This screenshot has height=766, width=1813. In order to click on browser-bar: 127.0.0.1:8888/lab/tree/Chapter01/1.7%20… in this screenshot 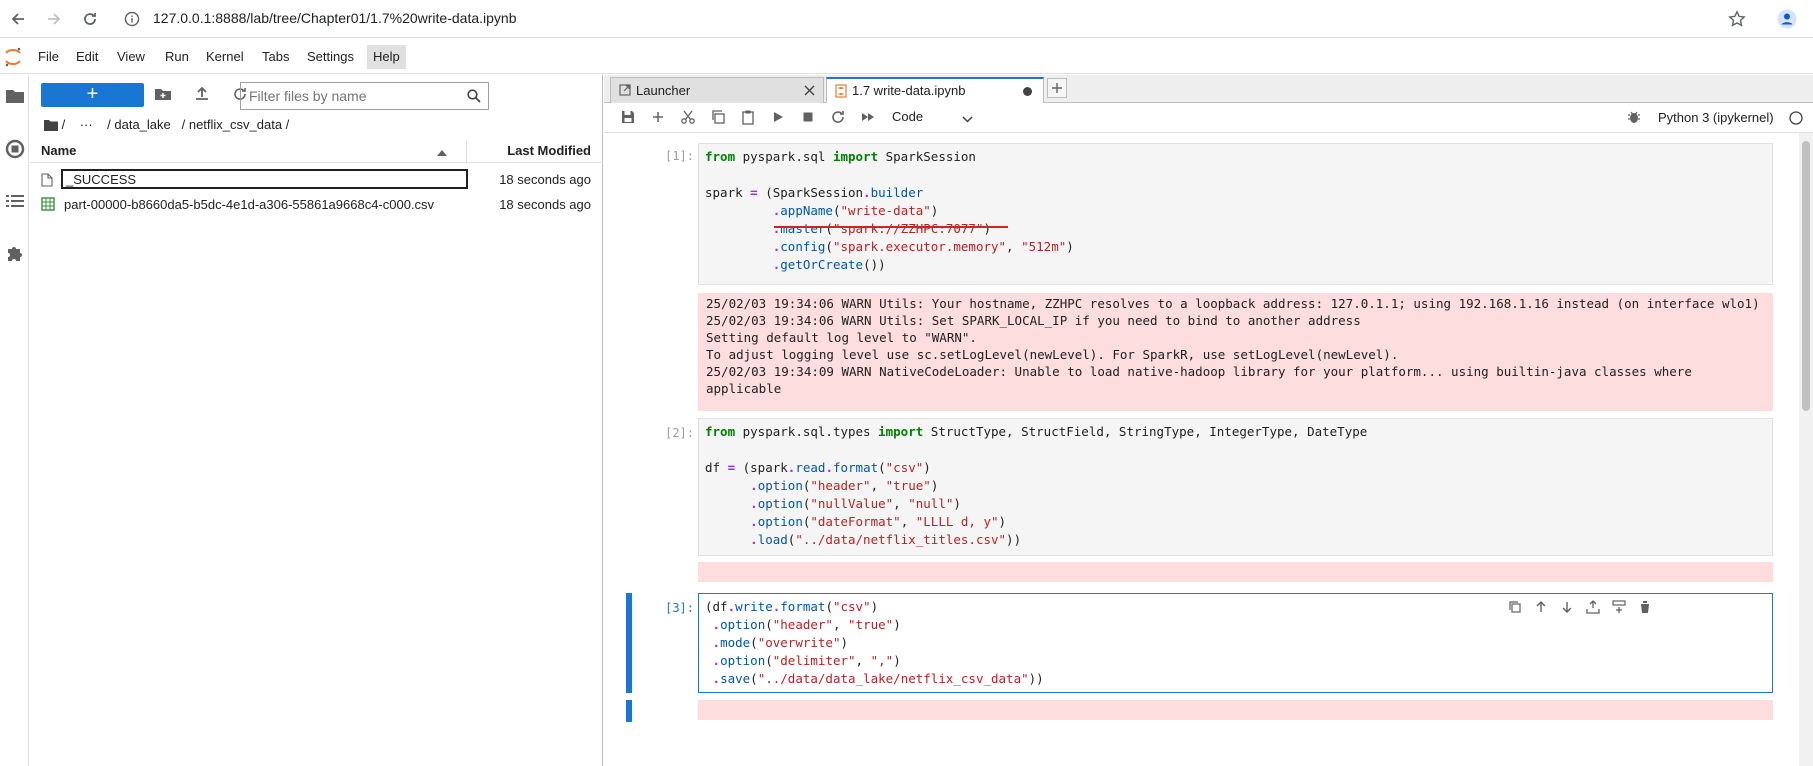, I will do `click(906, 19)`.